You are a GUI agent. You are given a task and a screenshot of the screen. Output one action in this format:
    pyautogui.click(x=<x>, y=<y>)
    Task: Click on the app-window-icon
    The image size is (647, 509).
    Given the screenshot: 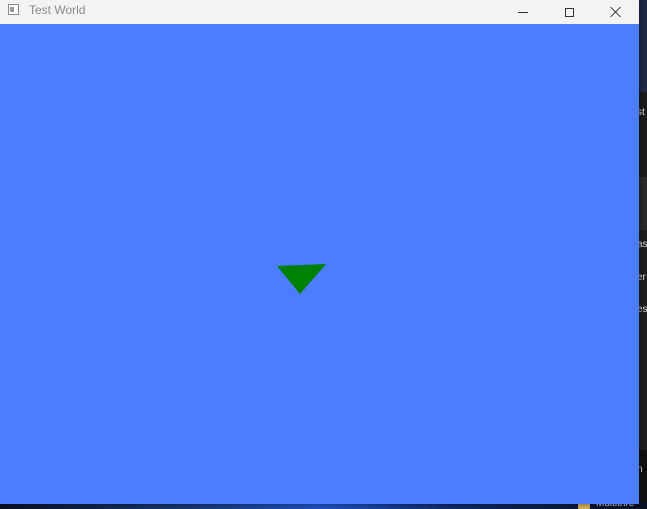 What is the action you would take?
    pyautogui.click(x=13, y=9)
    